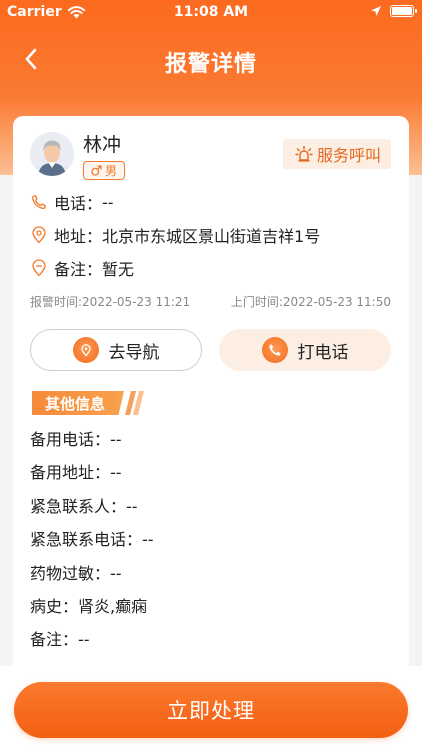 The width and height of the screenshot is (422, 750). What do you see at coordinates (210, 64) in the screenshot?
I see `page-title: 报警详情` at bounding box center [210, 64].